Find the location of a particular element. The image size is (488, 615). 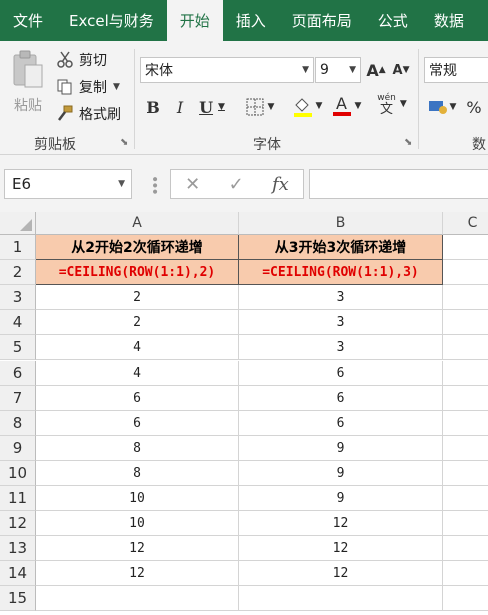

enter-icon: ✓ is located at coordinates (236, 184).